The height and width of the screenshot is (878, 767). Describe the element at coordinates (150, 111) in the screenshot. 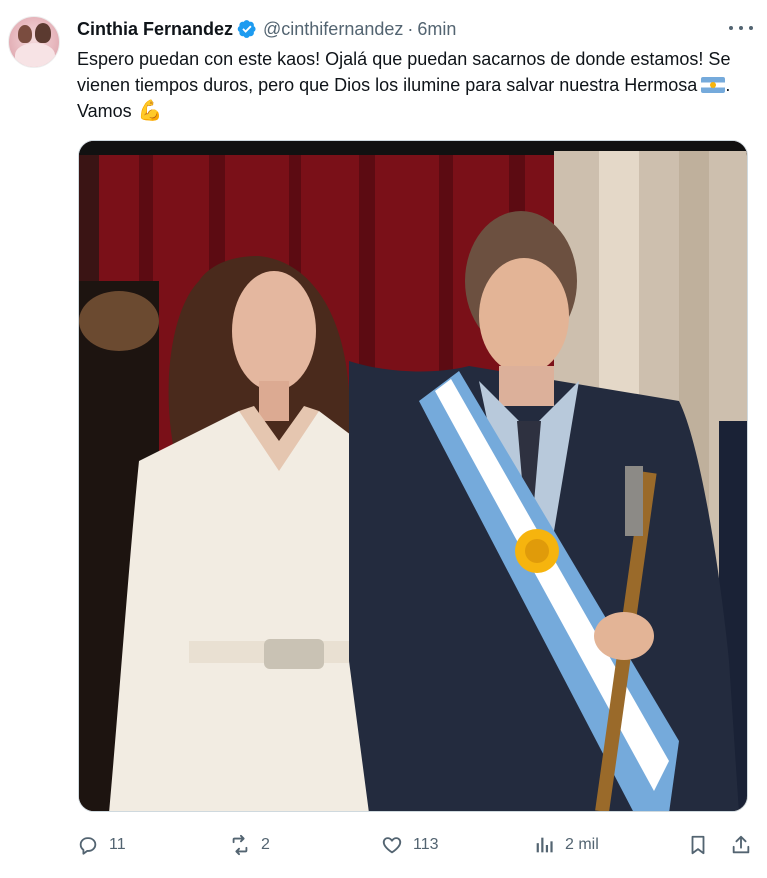

I see `flexed-biceps-icon: 💪` at that location.